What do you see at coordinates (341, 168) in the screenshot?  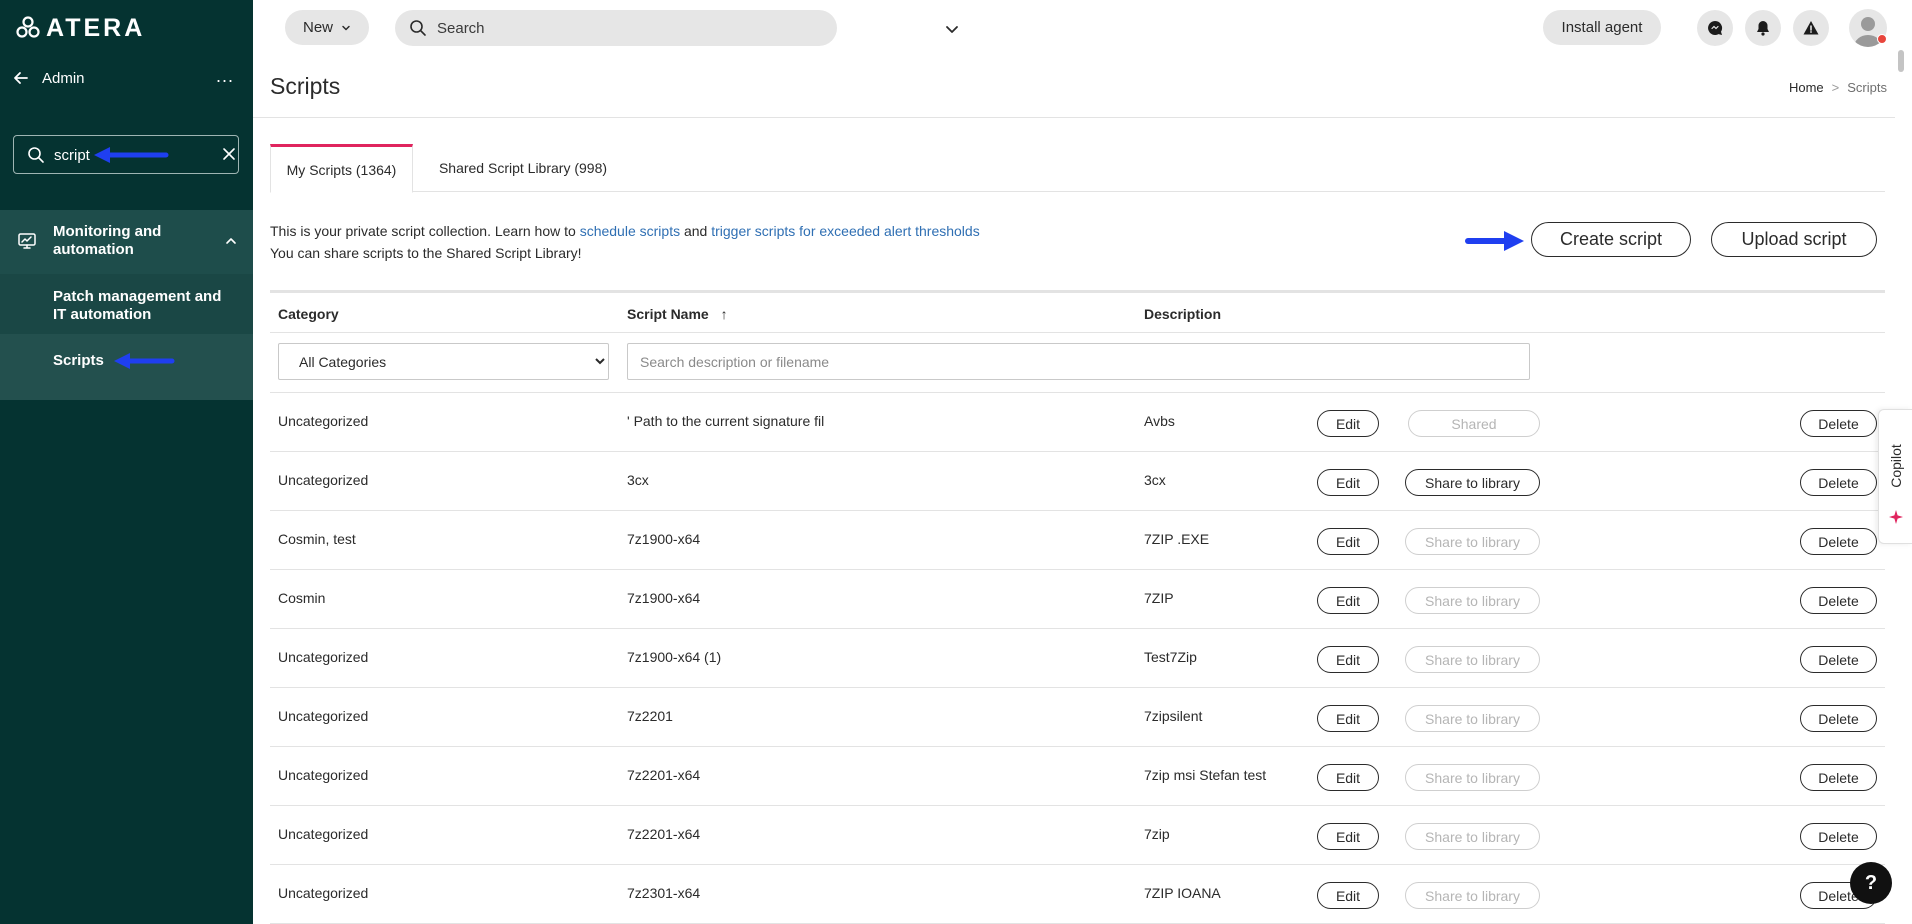 I see `tab-my-scripts: My Scripts (1364)` at bounding box center [341, 168].